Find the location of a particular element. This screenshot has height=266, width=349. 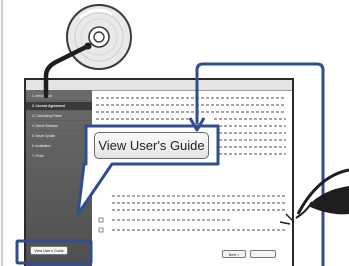

view-users-guide-button: View User's Guide is located at coordinates (151, 145).